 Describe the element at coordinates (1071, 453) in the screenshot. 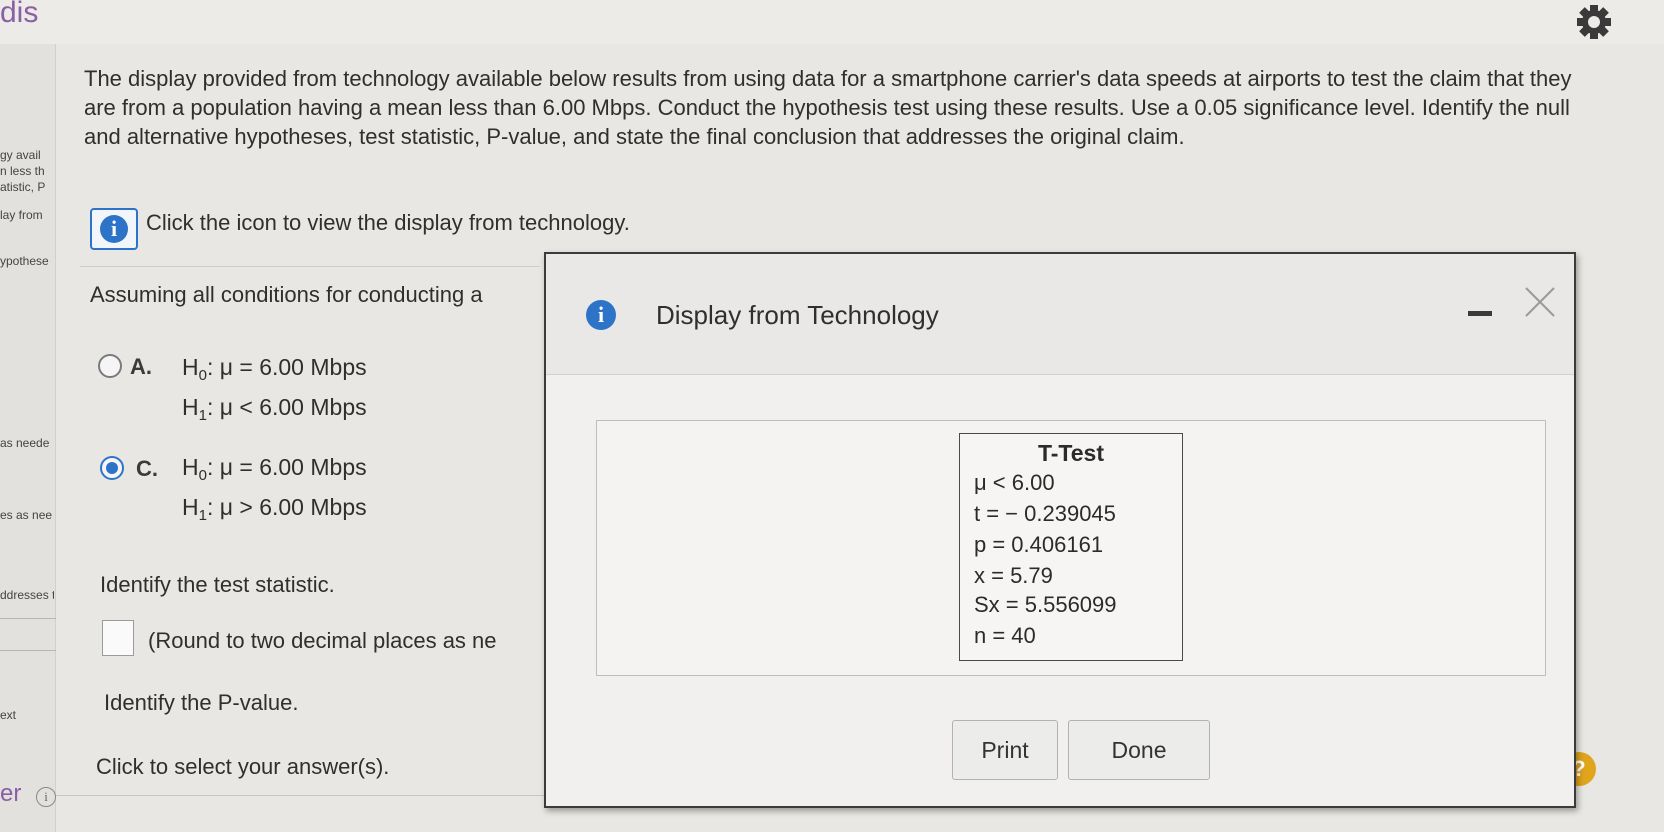

I see `t-test-heading: T-Test` at that location.